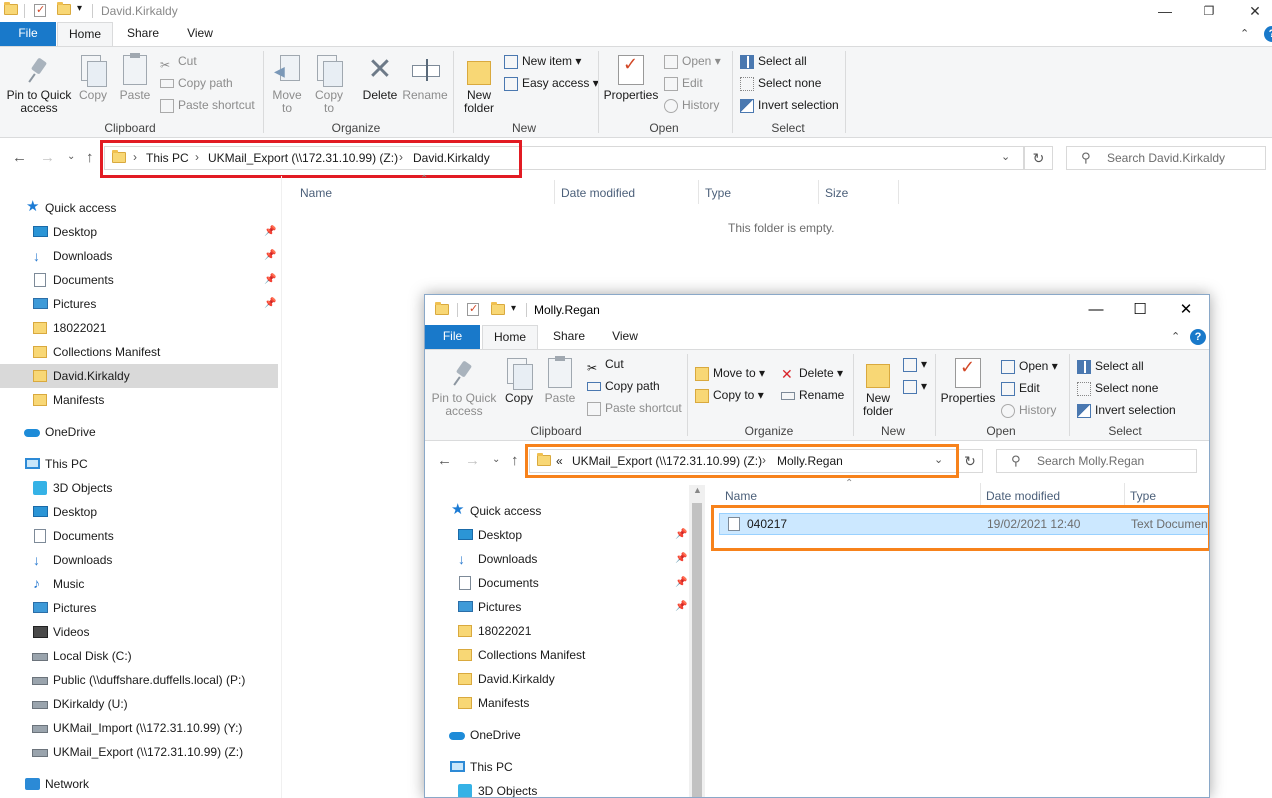 The height and width of the screenshot is (798, 1272). I want to click on nav-this-pc: This PC, so click(557, 767).